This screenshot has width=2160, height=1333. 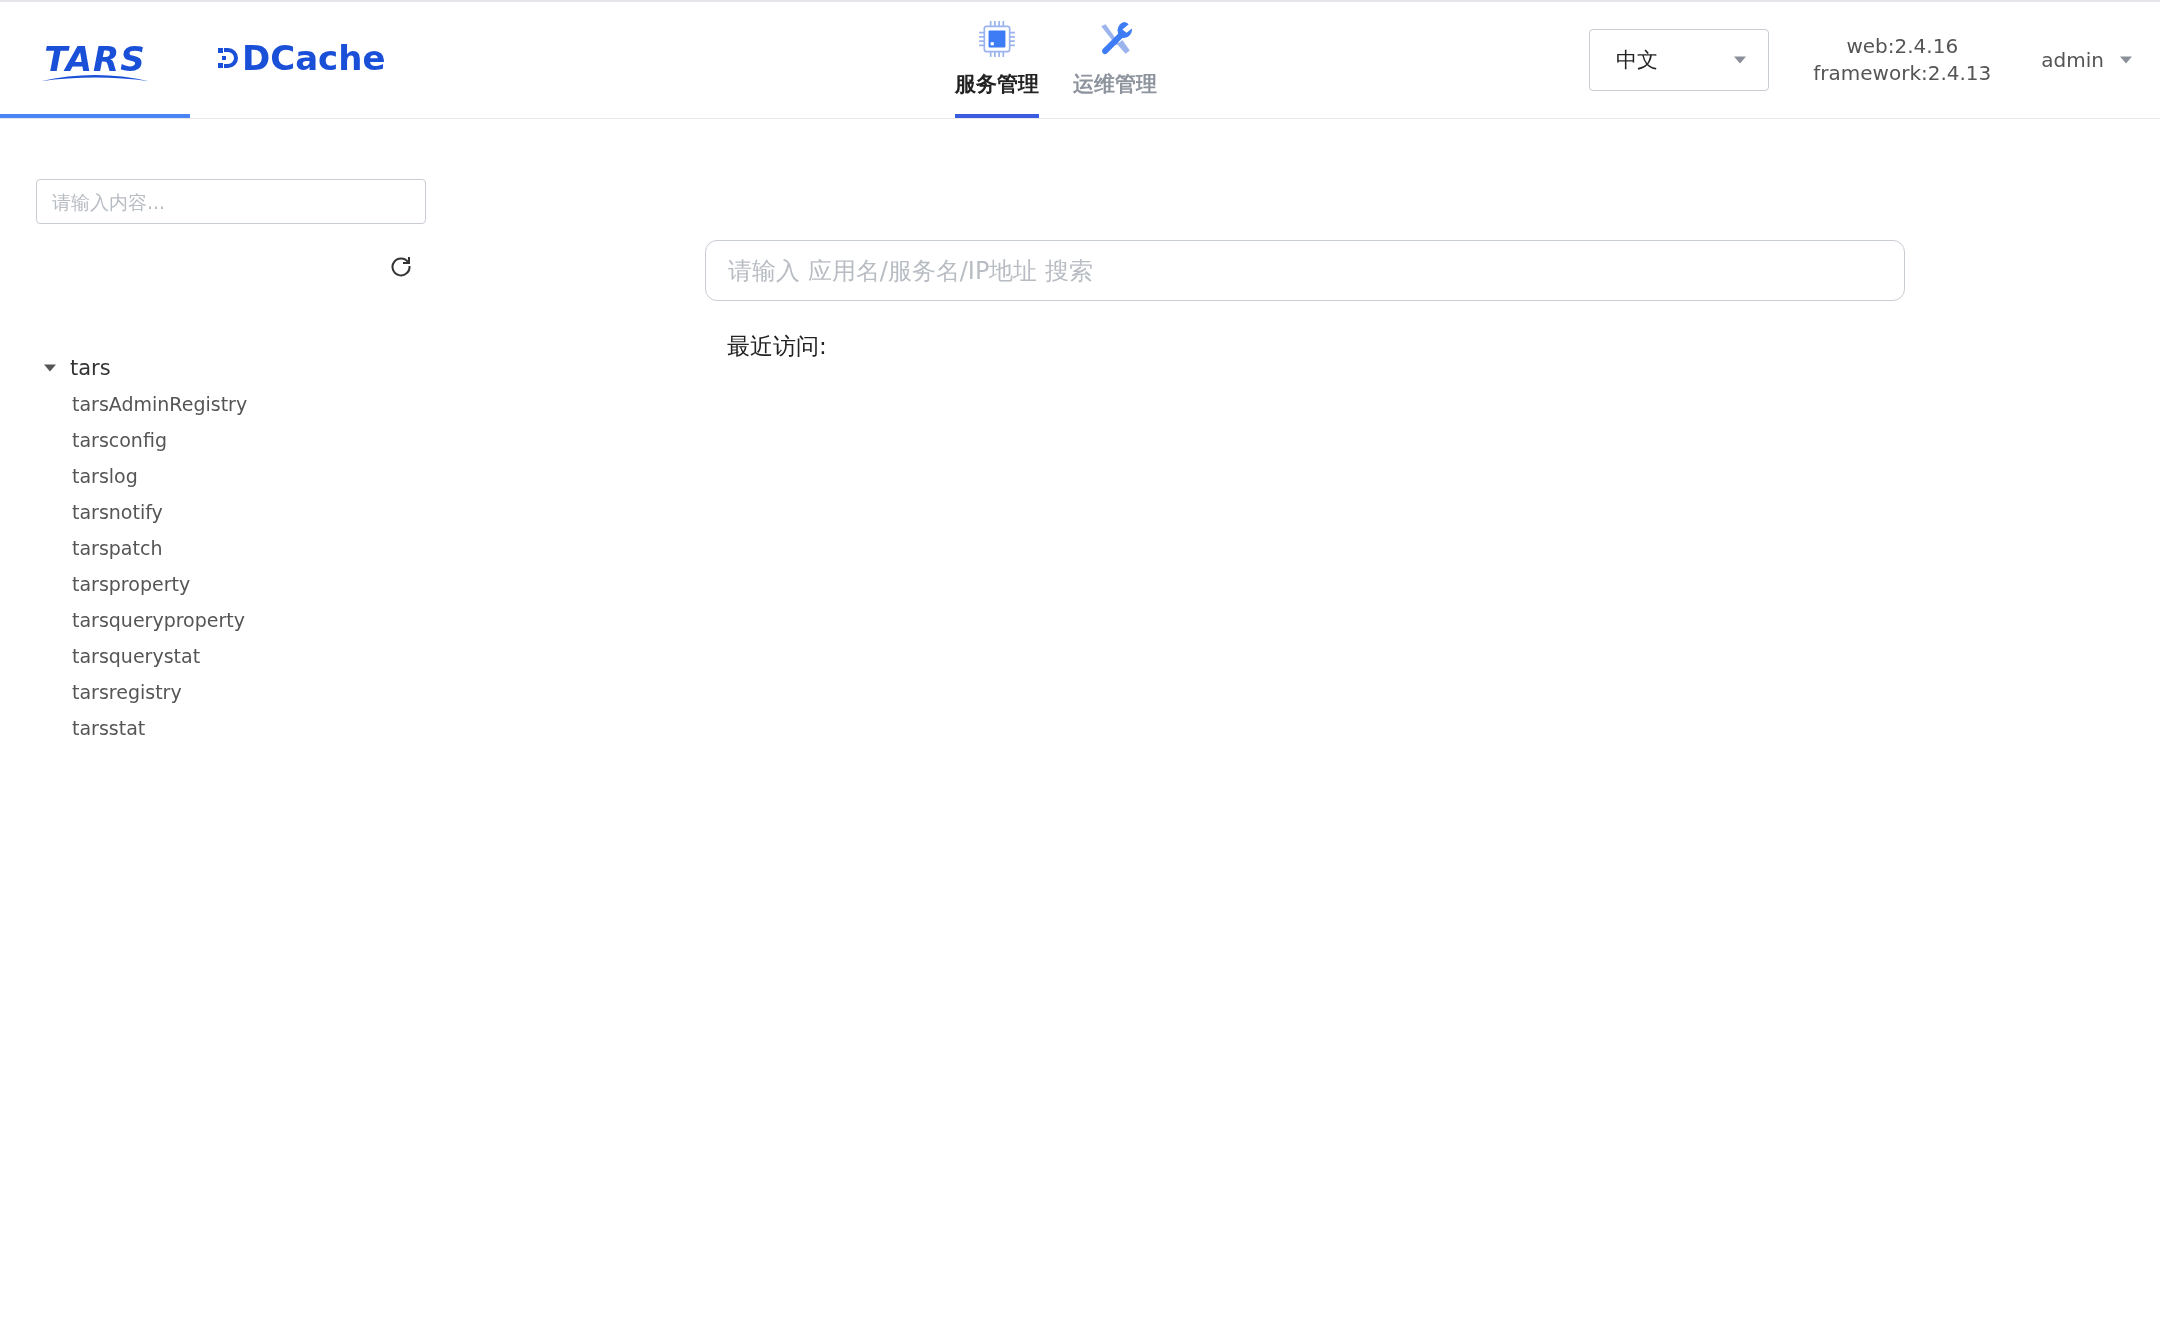 I want to click on logo-tab: DCache, so click(x=302, y=60).